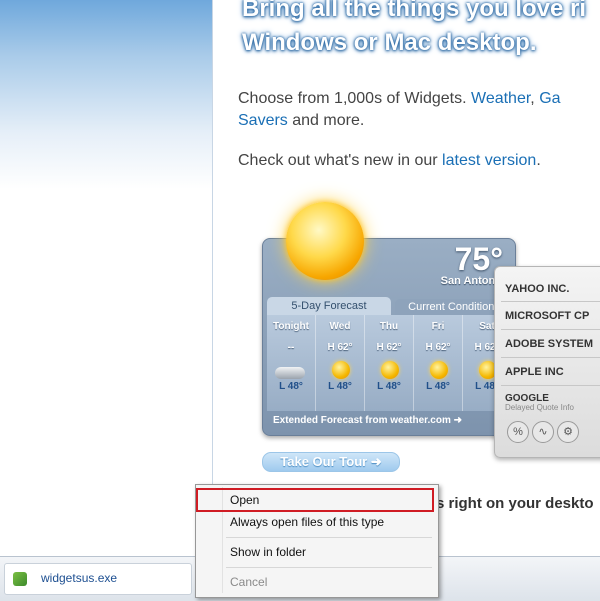 This screenshot has width=600, height=601. I want to click on tab-5-day-forecast: 5-Day Forecast, so click(329, 306).